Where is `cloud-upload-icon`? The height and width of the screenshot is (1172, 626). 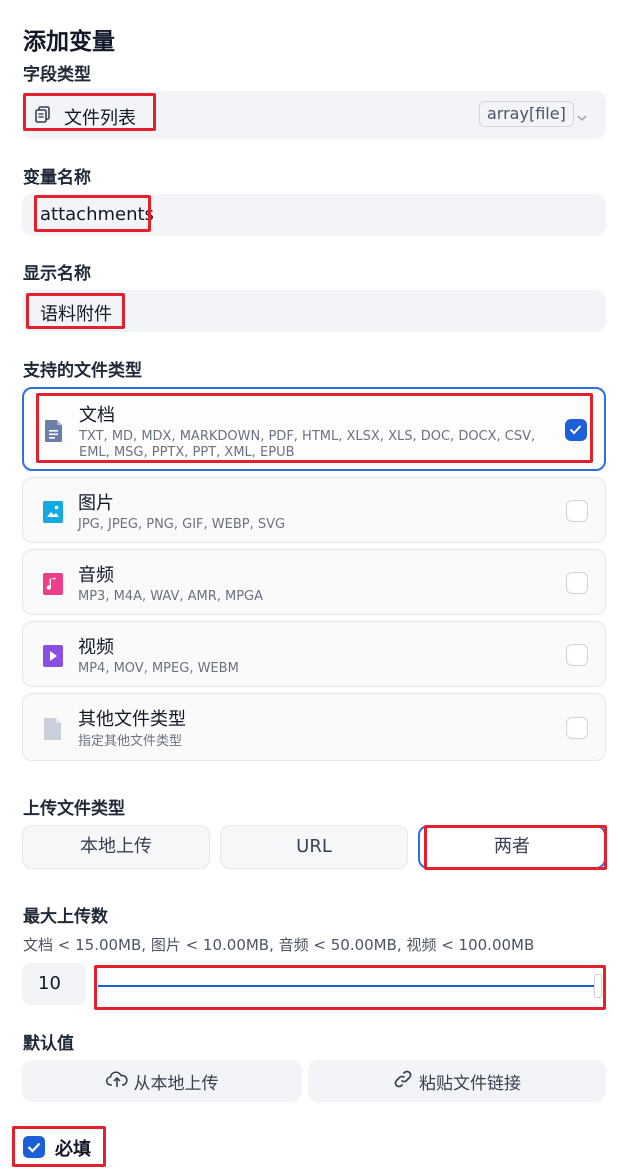
cloud-upload-icon is located at coordinates (116, 1081).